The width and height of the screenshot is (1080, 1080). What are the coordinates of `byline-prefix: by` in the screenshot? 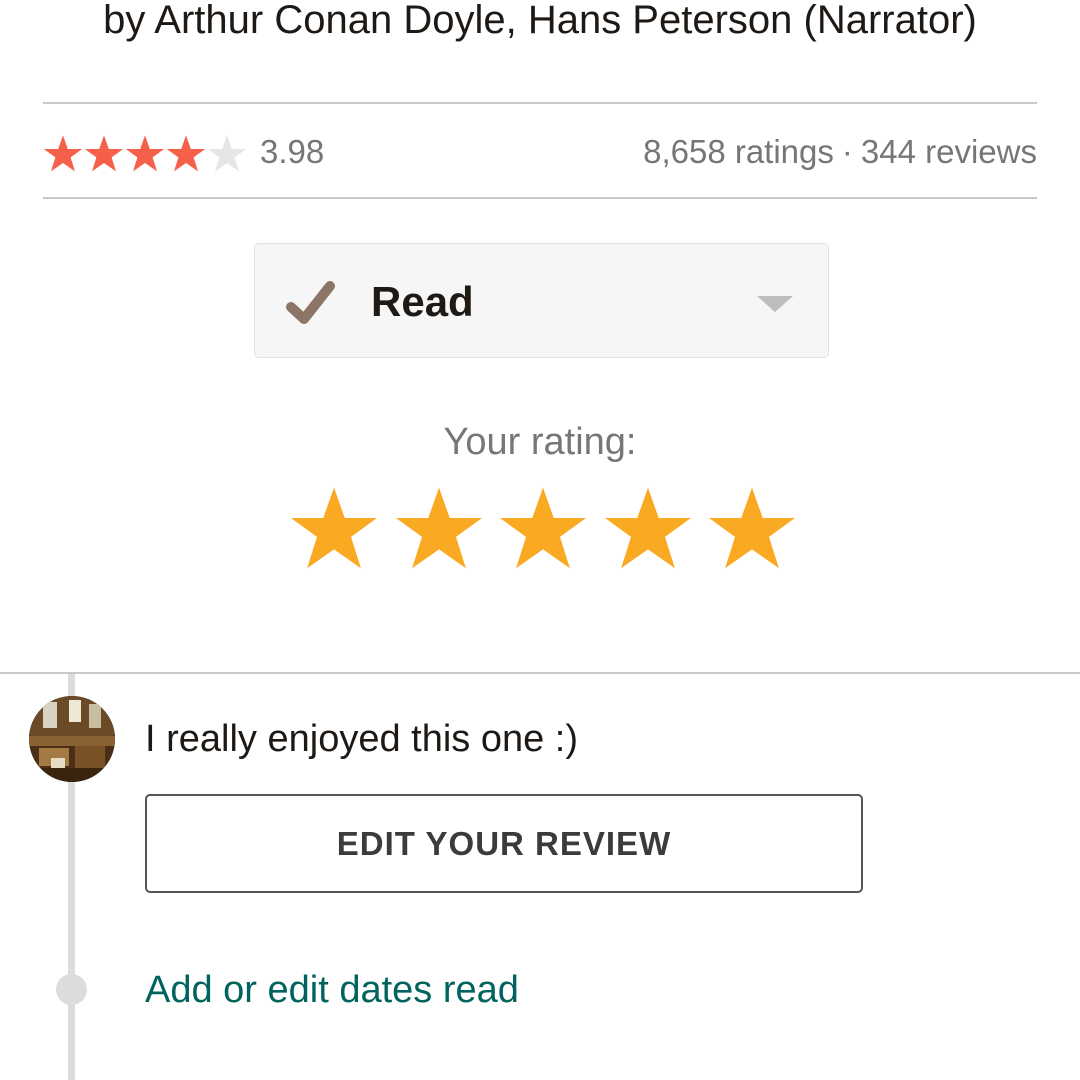 It's located at (124, 21).